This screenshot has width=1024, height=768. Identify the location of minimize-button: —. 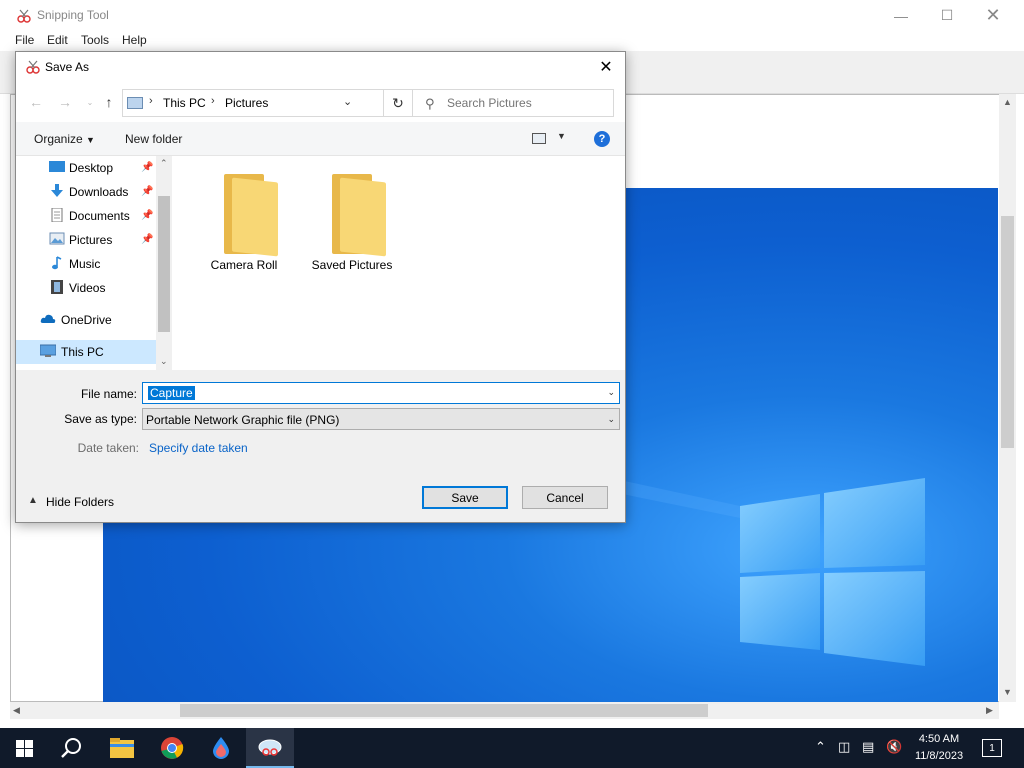
(901, 15).